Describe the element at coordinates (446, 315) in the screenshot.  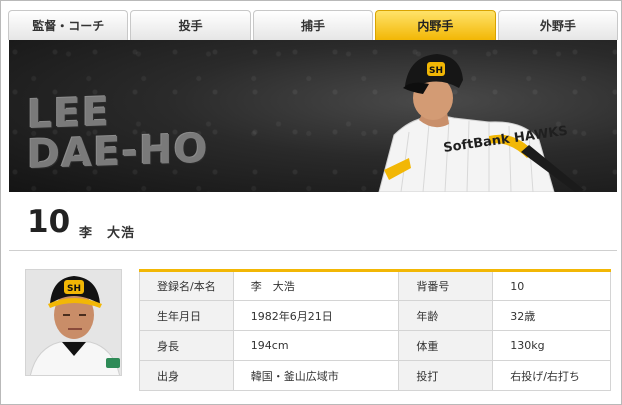
I see `label-age: 年齢` at that location.